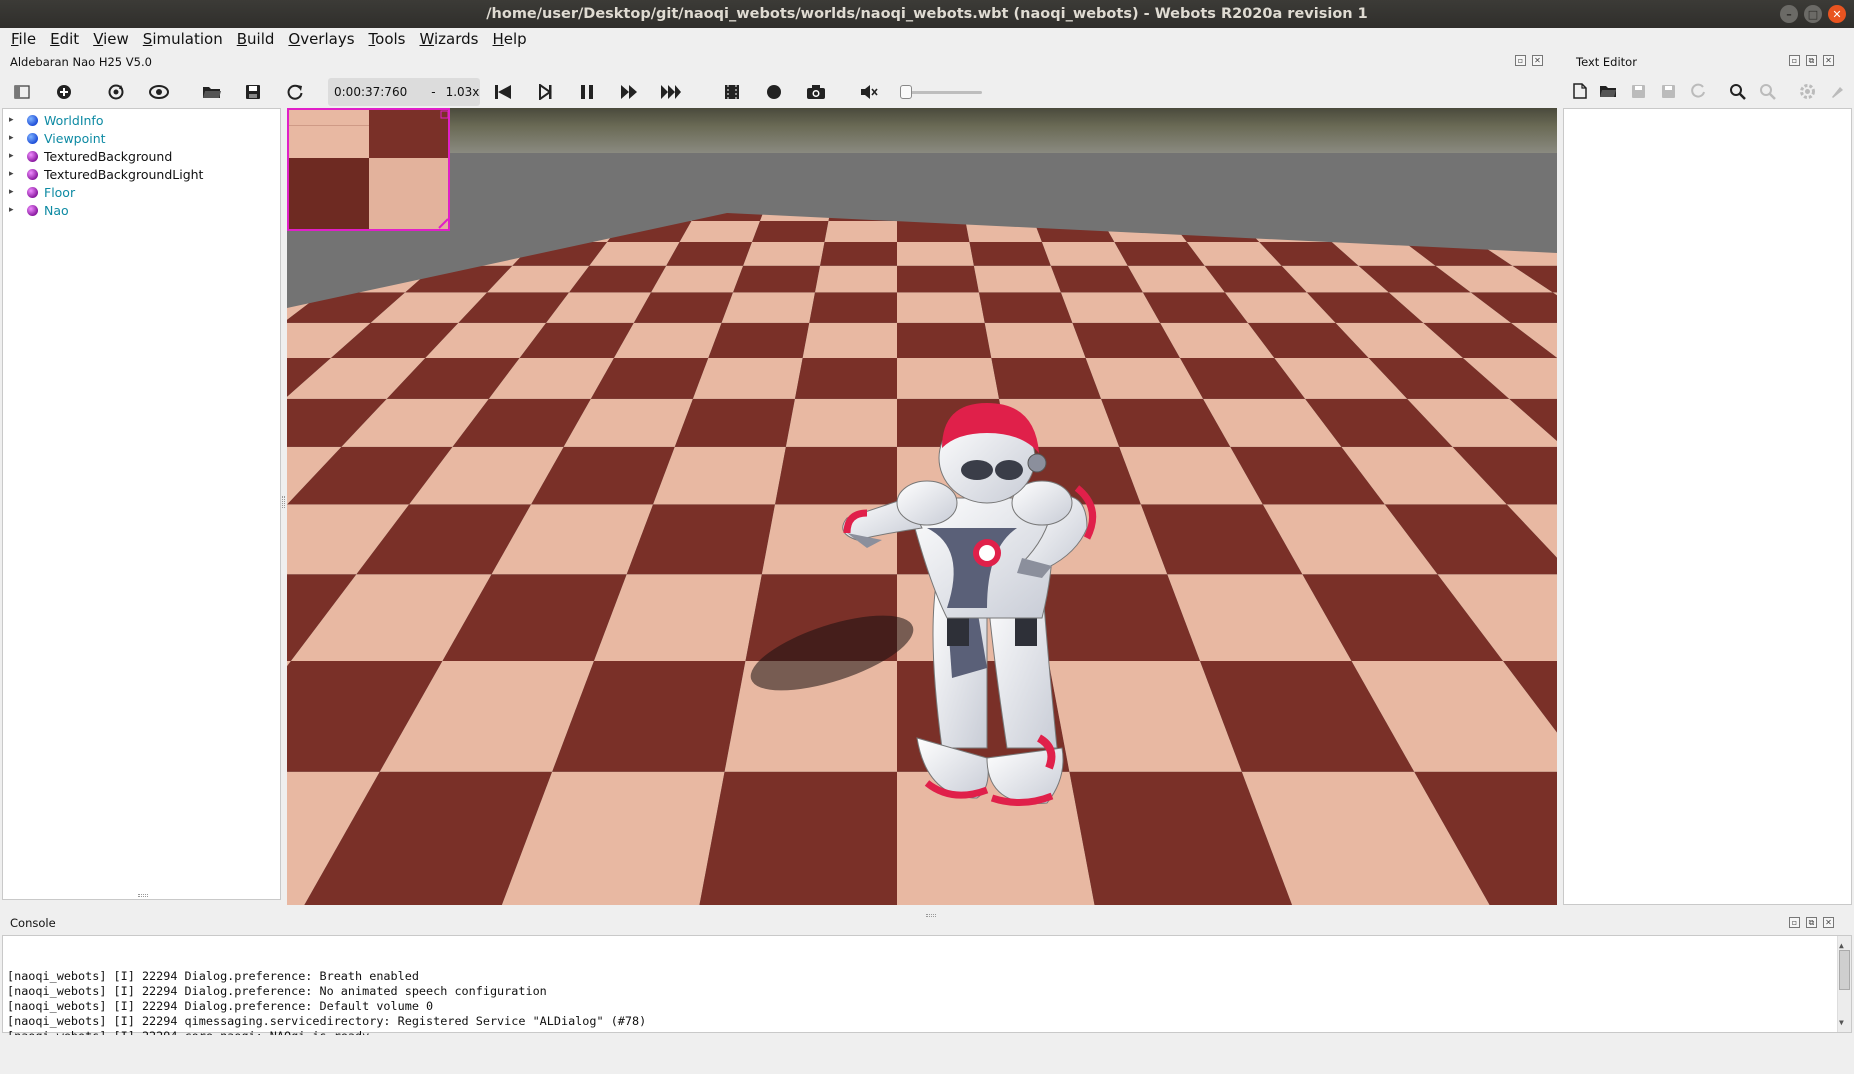  I want to click on maximize-icon: □, so click(1813, 14).